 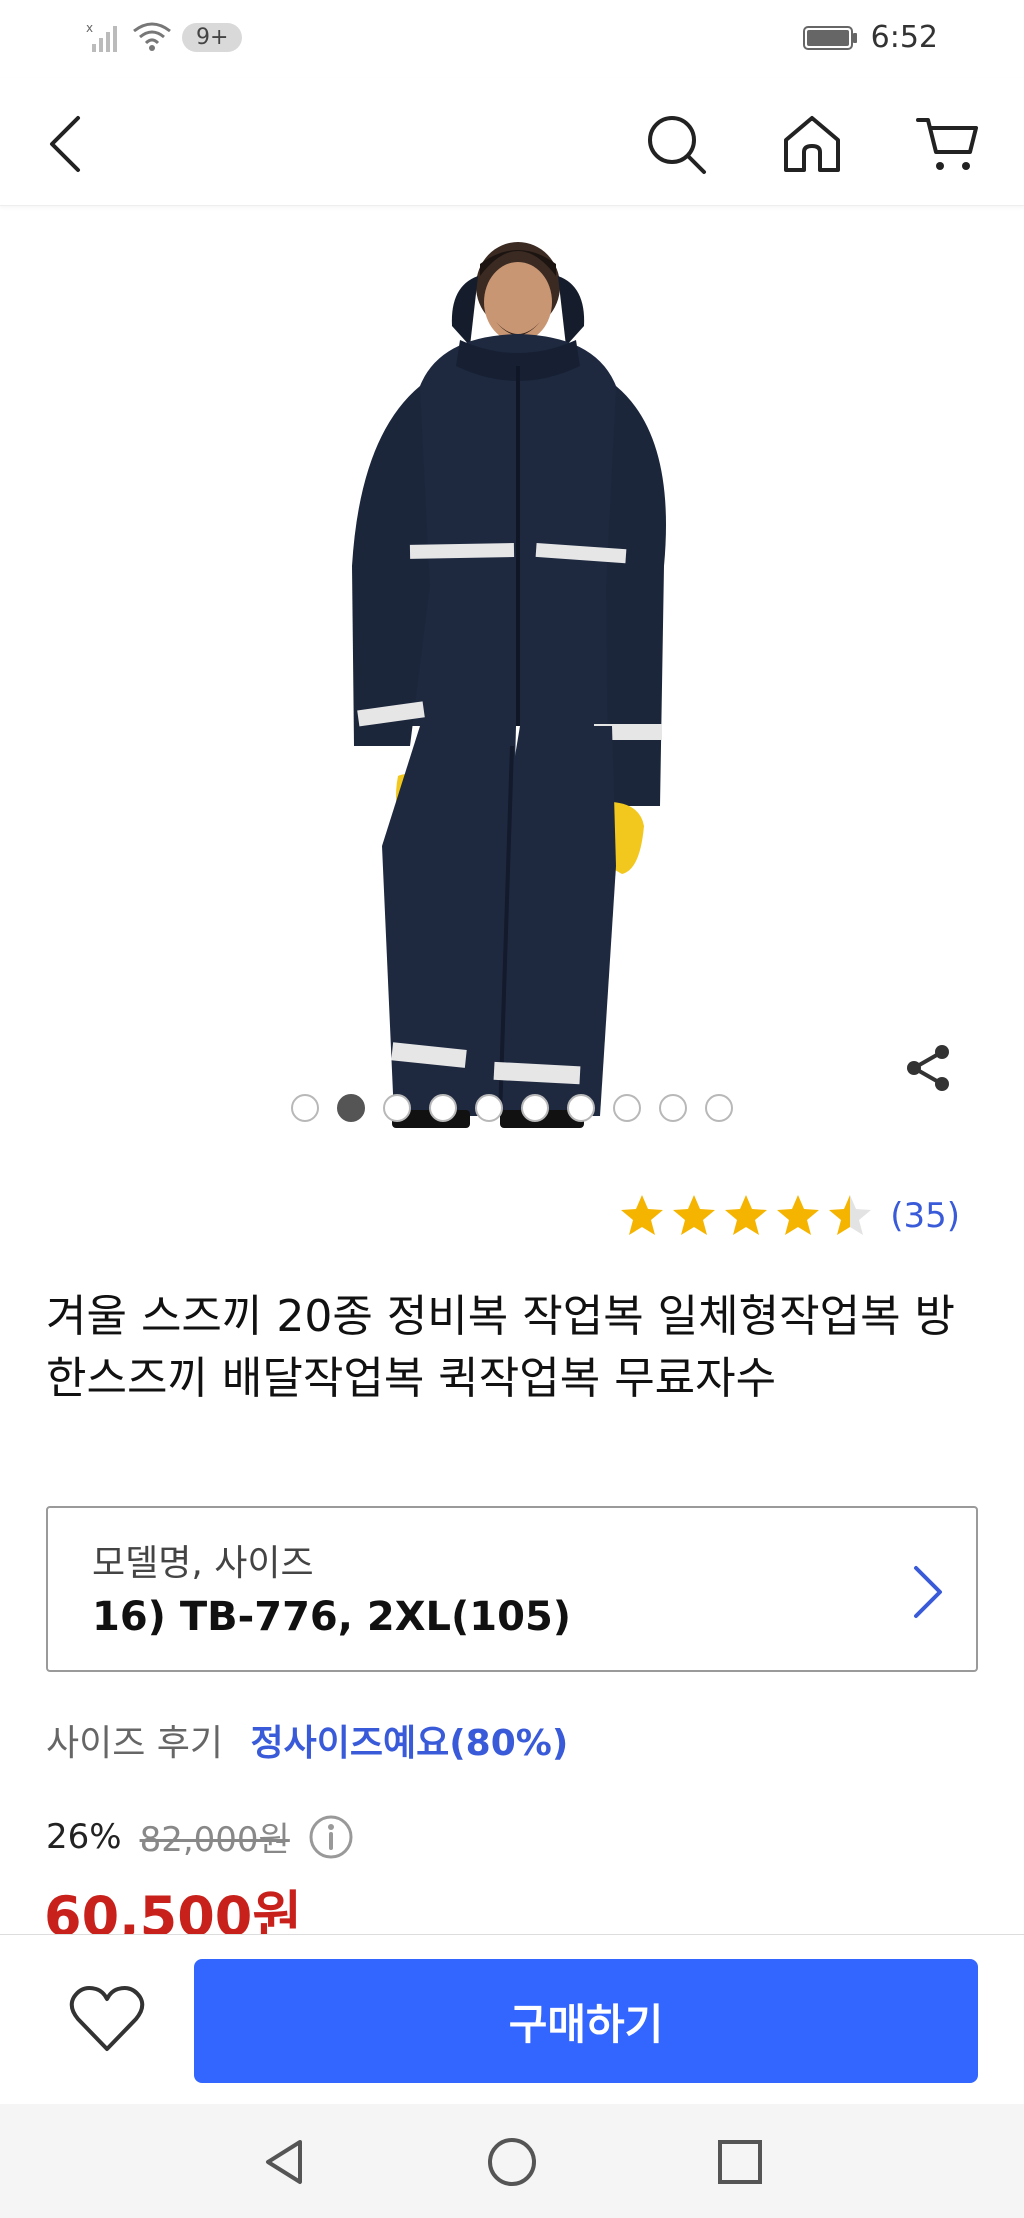 I want to click on back-icon, so click(x=65, y=144).